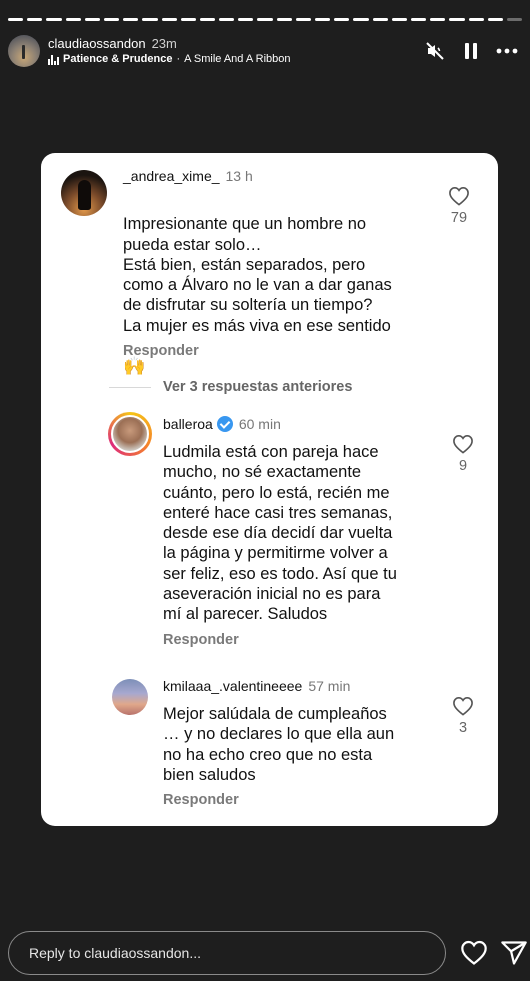 The width and height of the screenshot is (530, 981). Describe the element at coordinates (171, 176) in the screenshot. I see `comment-username: _andrea_xime_` at that location.